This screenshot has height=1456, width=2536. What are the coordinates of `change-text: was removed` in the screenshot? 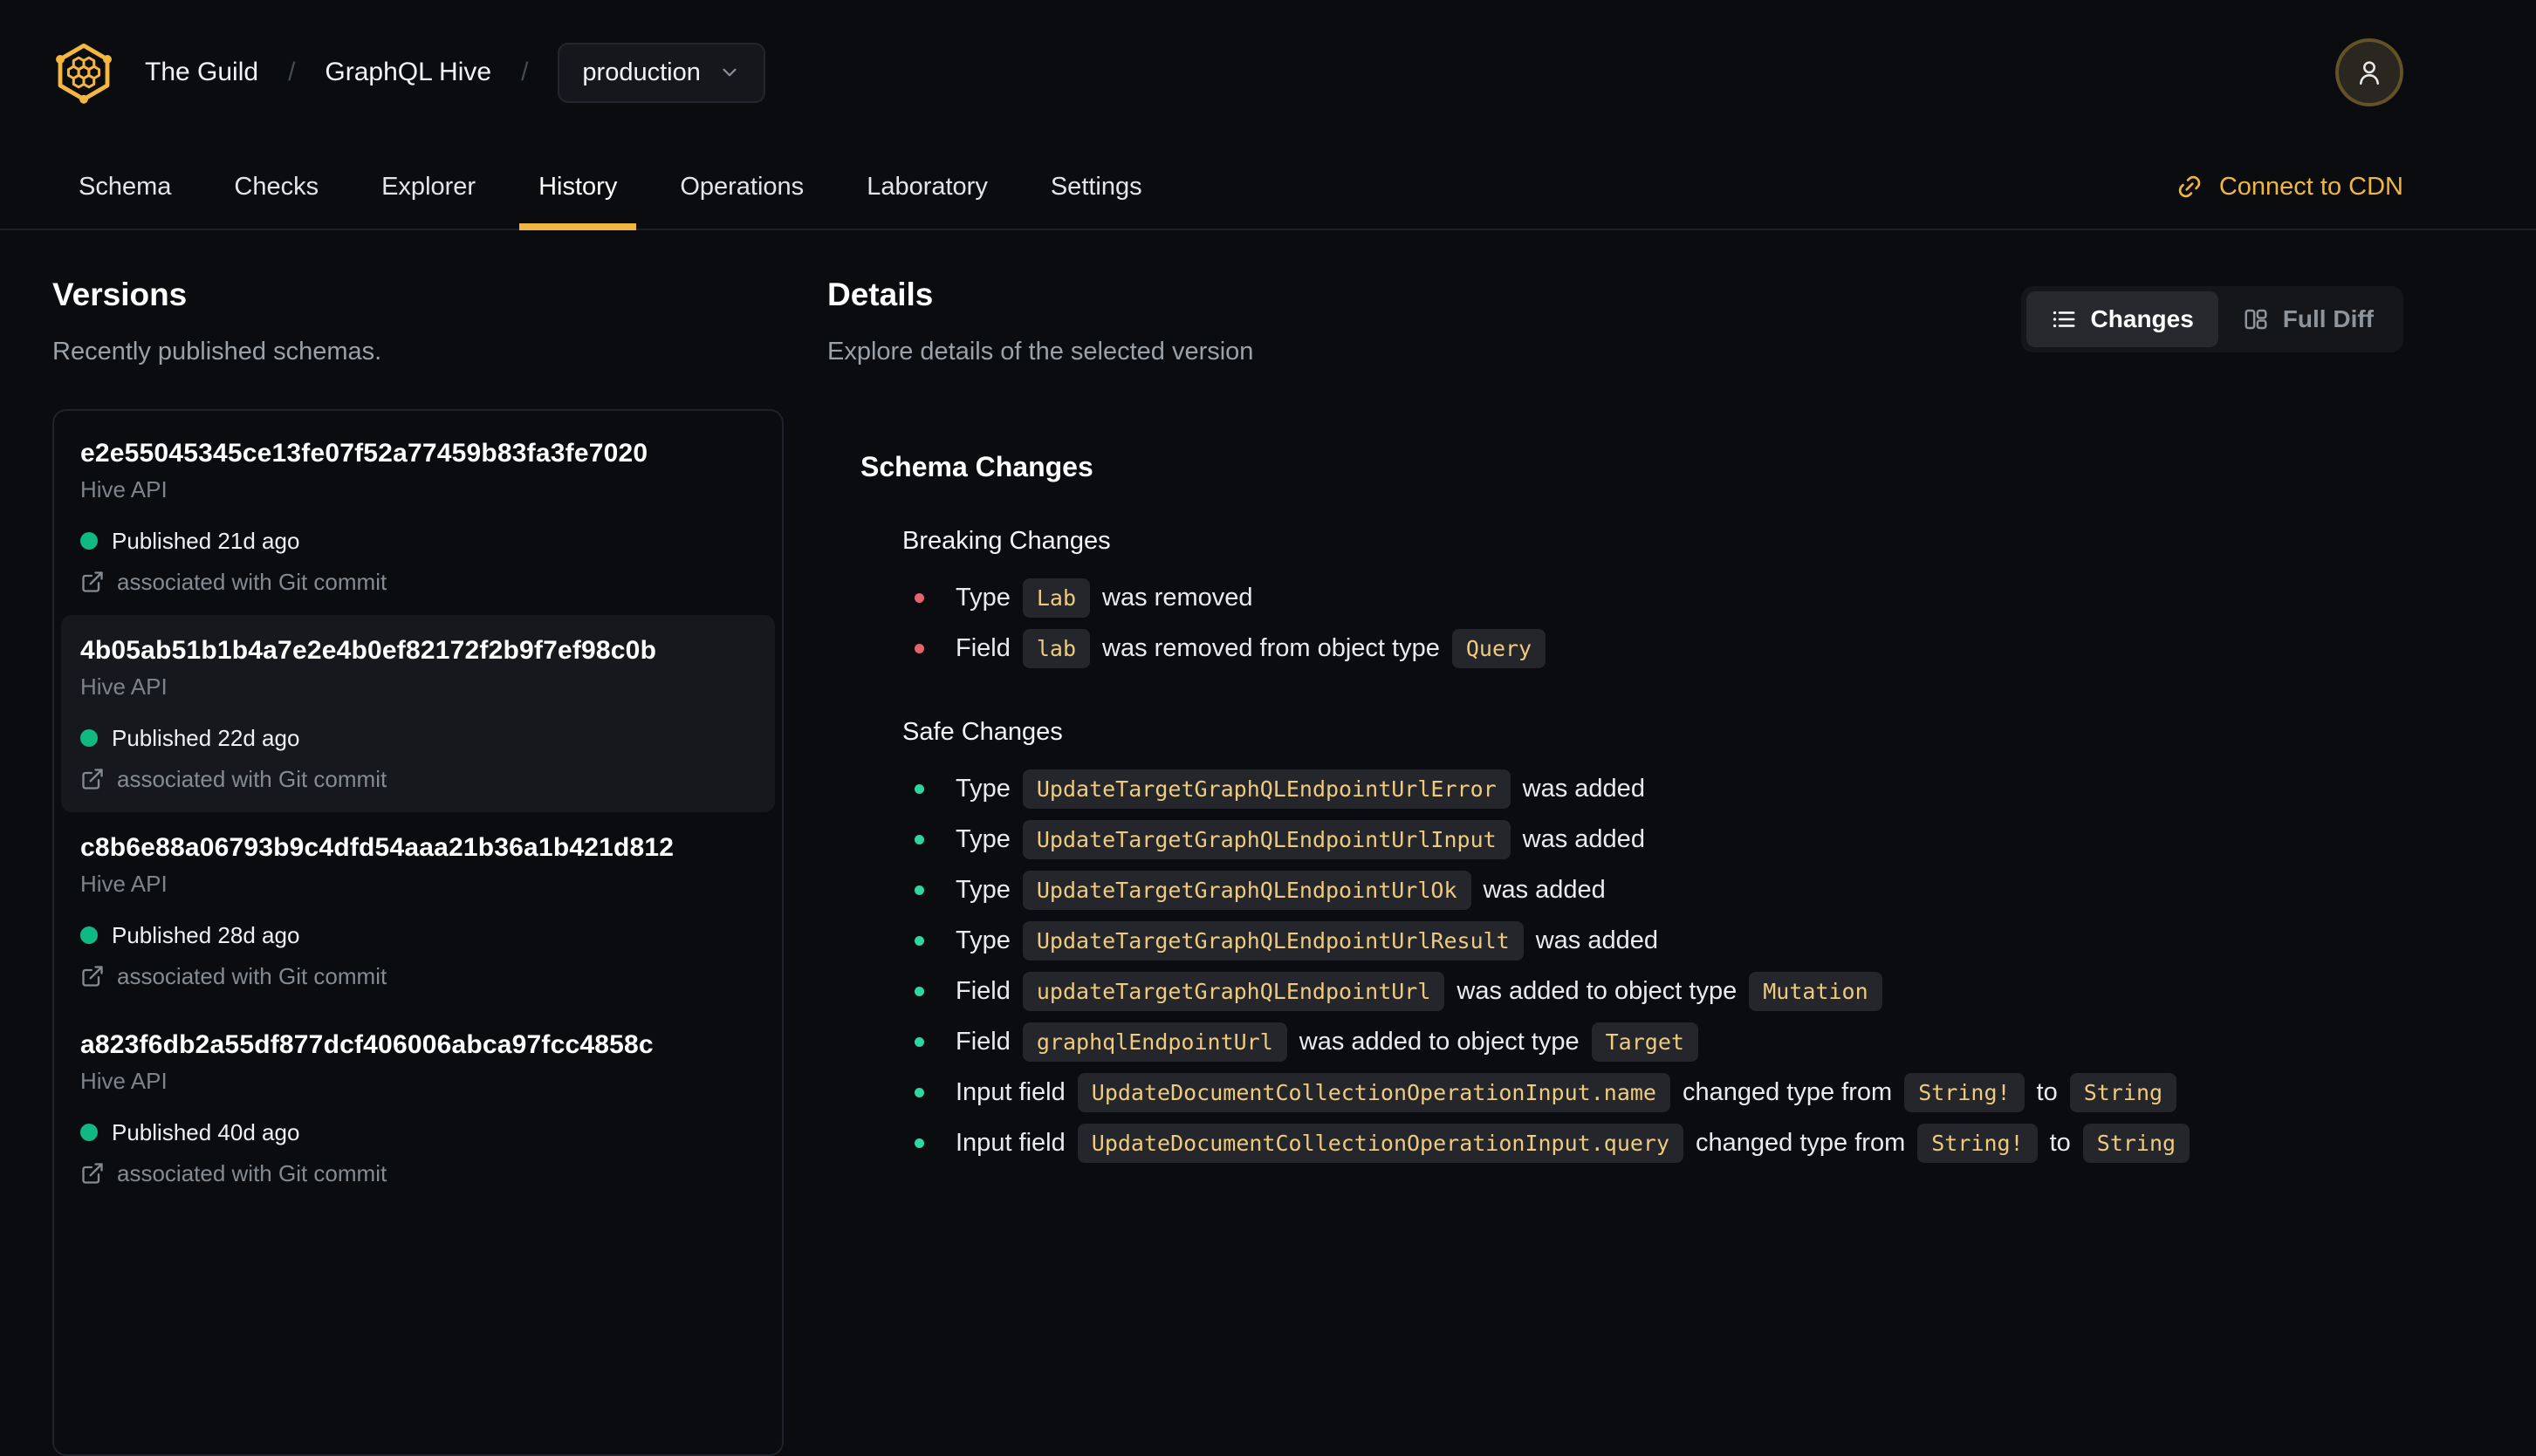 It's located at (1177, 598).